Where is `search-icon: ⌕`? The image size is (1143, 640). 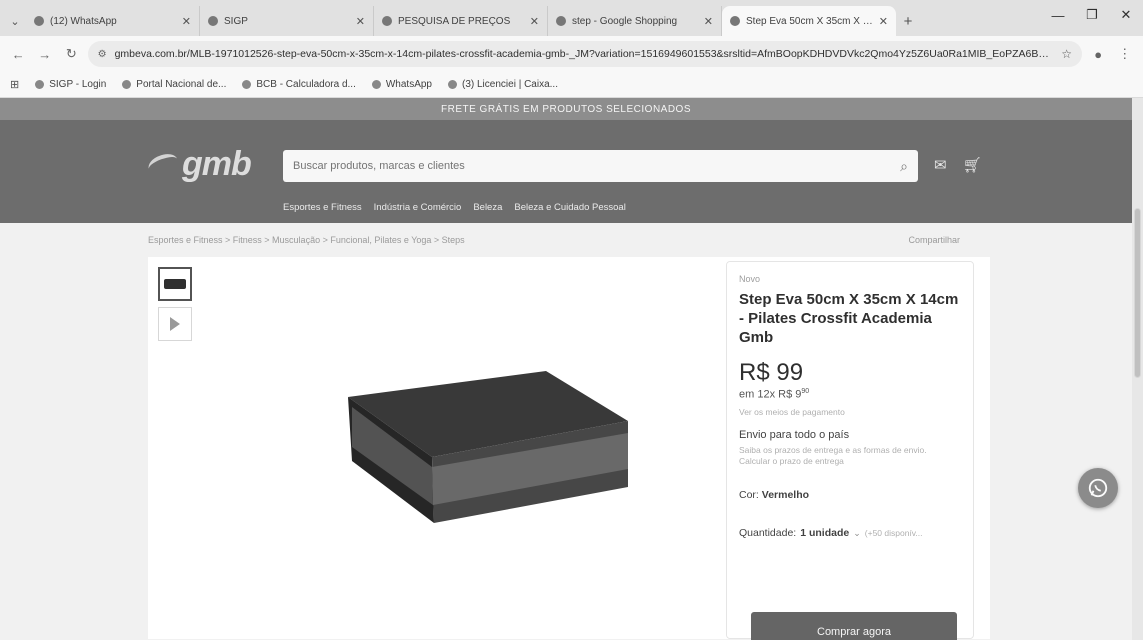 search-icon: ⌕ is located at coordinates (904, 166).